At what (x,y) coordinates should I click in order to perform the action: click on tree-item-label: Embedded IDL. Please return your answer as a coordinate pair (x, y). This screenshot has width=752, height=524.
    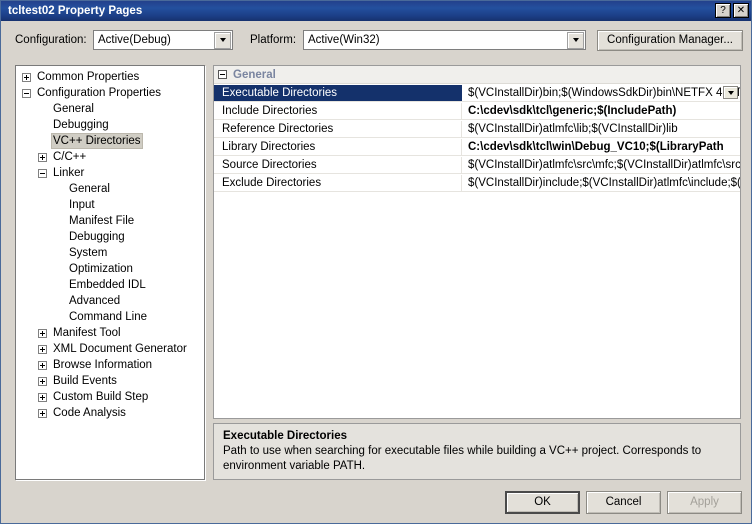
    Looking at the image, I should click on (107, 285).